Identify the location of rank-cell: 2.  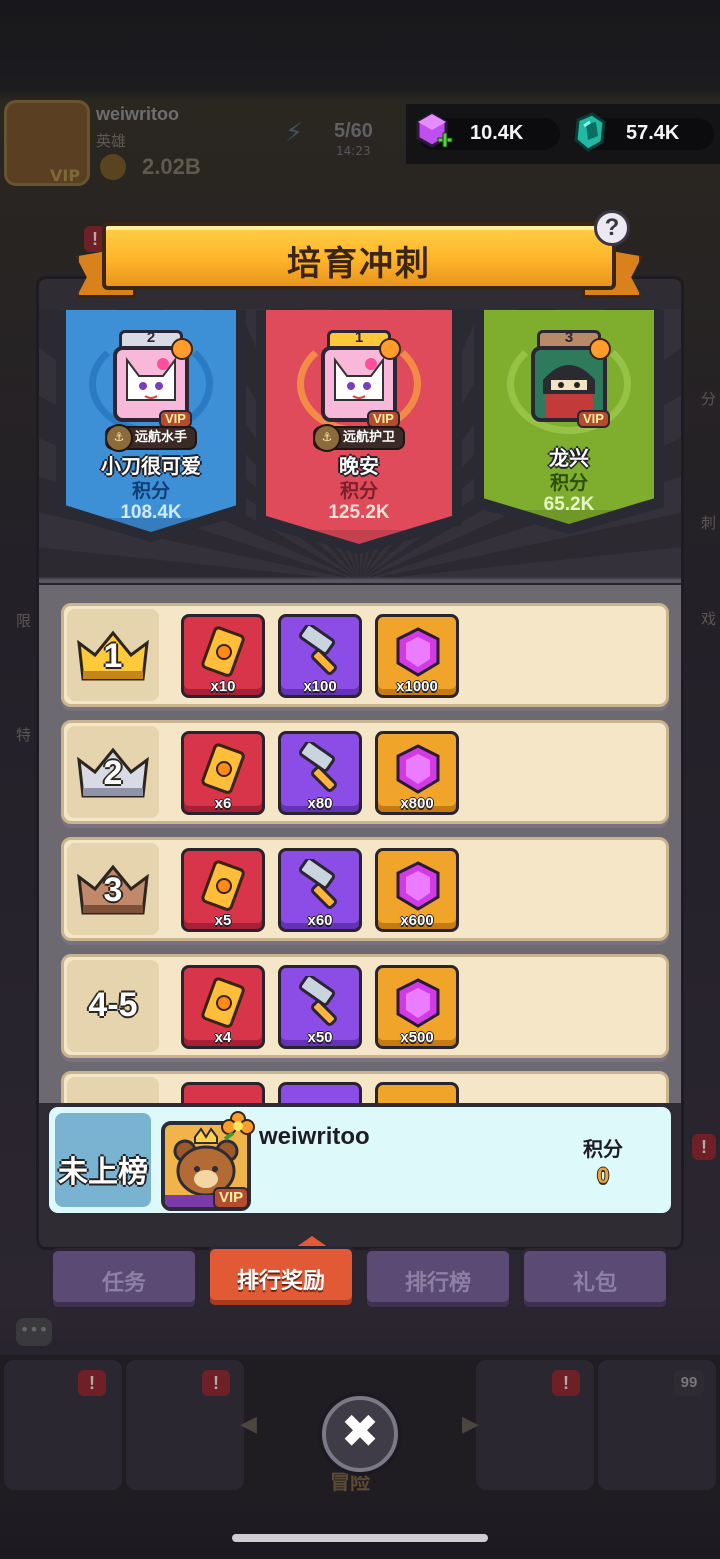
(113, 772).